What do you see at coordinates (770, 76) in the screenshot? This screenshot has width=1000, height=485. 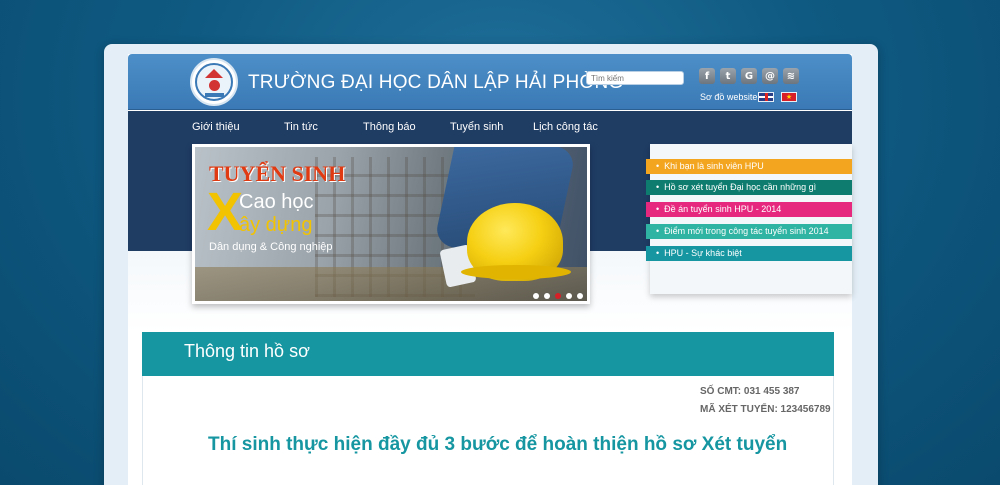 I see `email-icon: @` at bounding box center [770, 76].